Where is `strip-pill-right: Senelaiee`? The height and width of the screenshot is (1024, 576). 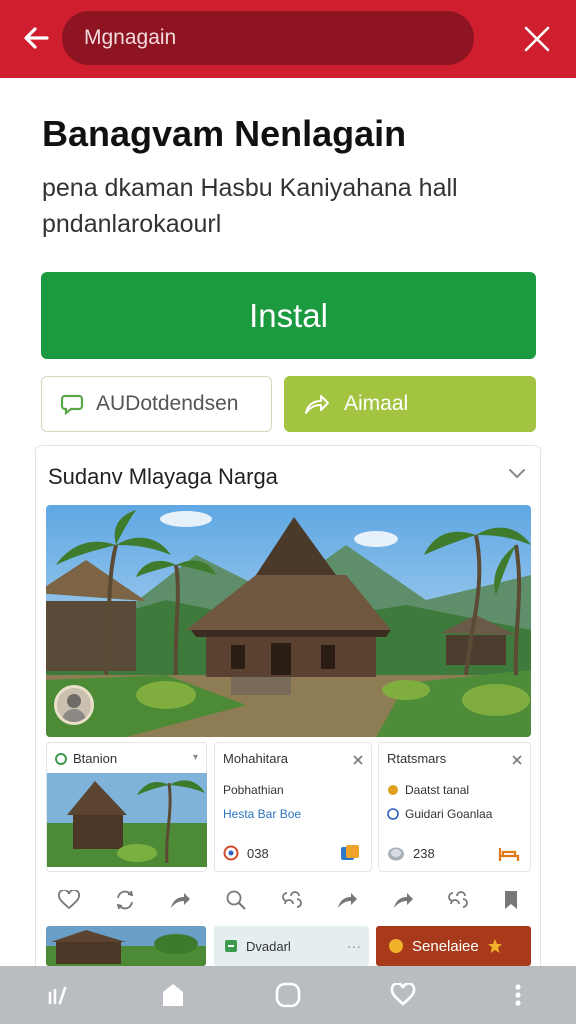 strip-pill-right: Senelaiee is located at coordinates (453, 946).